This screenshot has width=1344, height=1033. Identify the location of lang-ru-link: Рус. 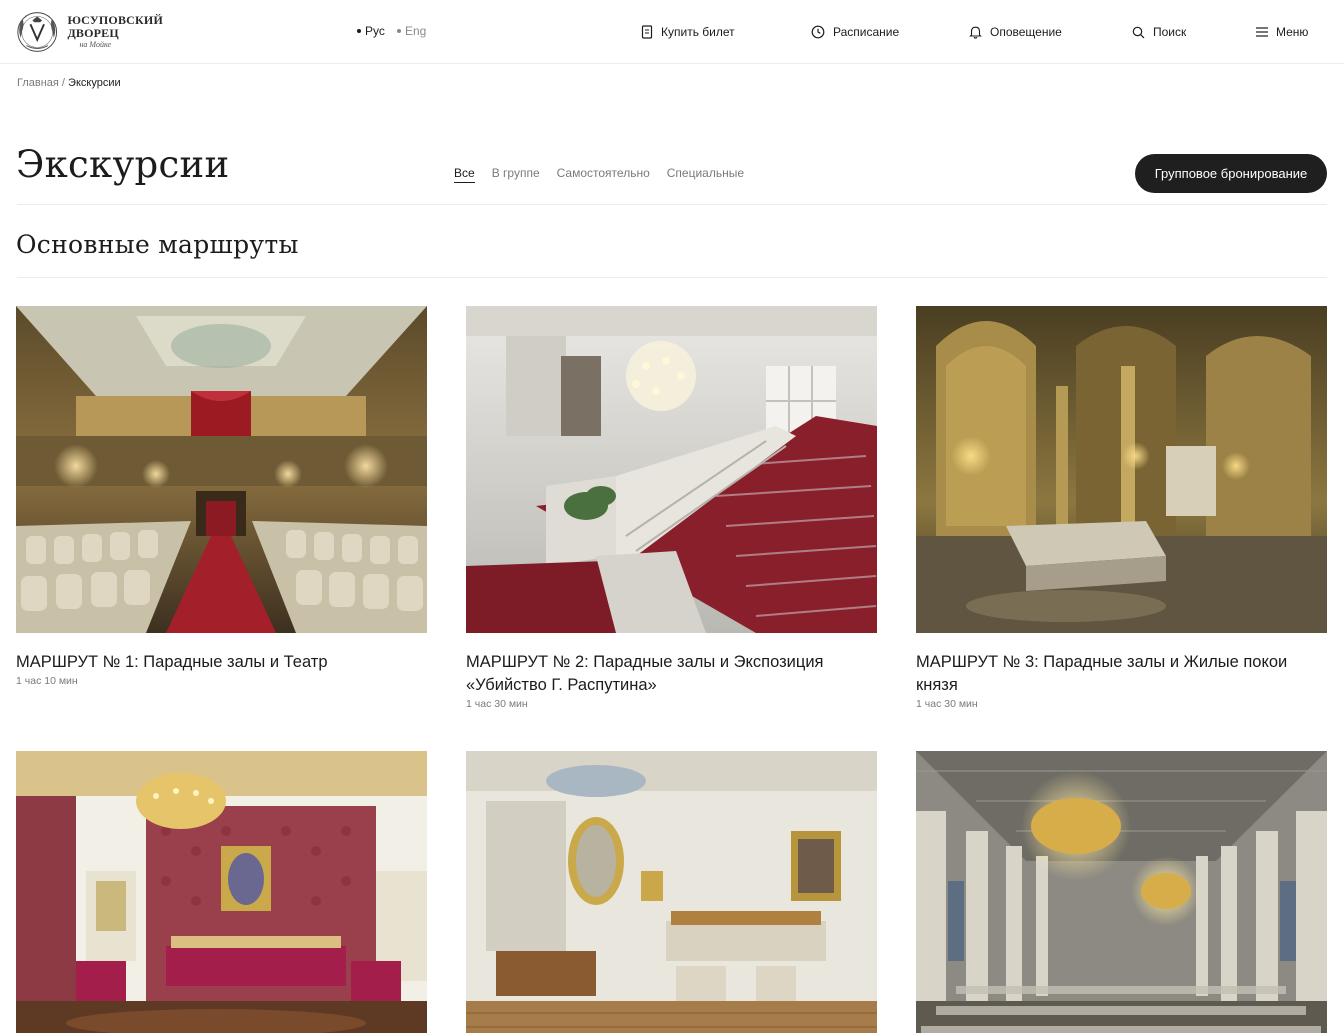
(371, 31).